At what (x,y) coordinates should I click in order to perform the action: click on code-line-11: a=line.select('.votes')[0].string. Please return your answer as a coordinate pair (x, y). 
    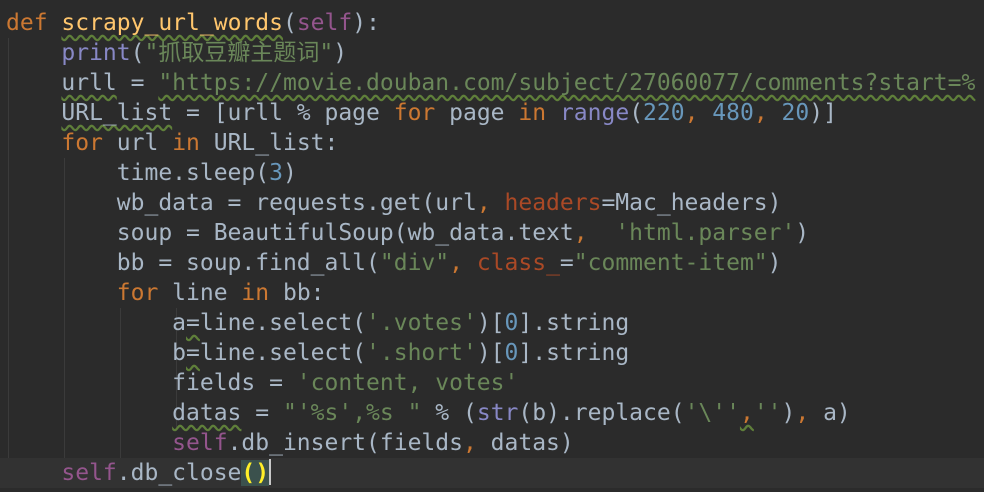
    Looking at the image, I should click on (495, 323).